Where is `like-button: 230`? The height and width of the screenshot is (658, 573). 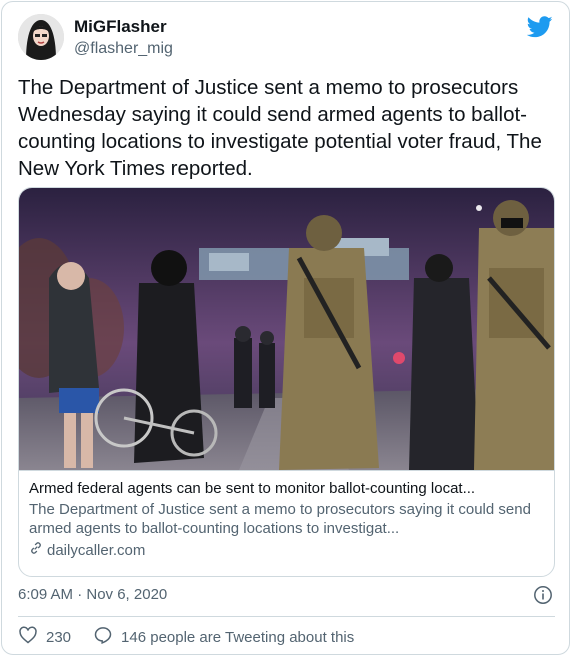
like-button: 230 is located at coordinates (44, 637).